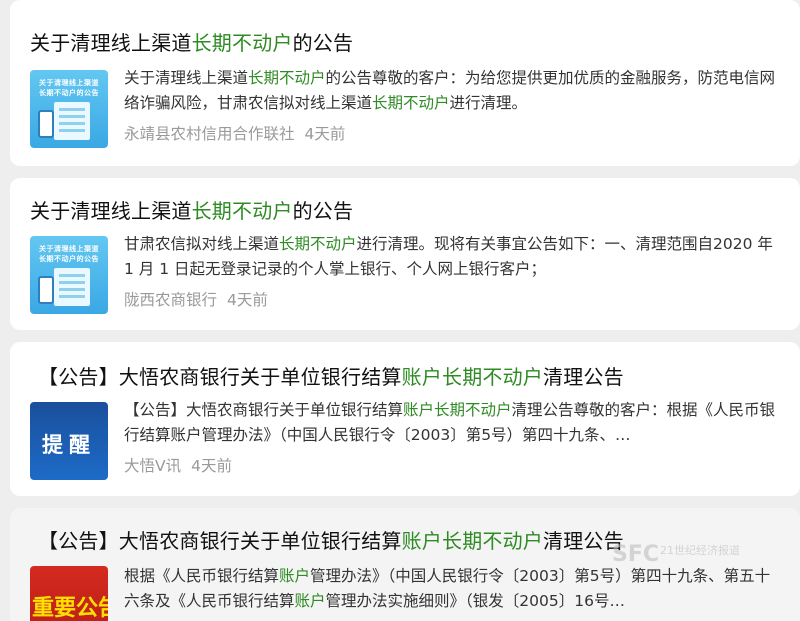 This screenshot has width=800, height=621. What do you see at coordinates (70, 608) in the screenshot?
I see `thumbnail-caption: 重要公告` at bounding box center [70, 608].